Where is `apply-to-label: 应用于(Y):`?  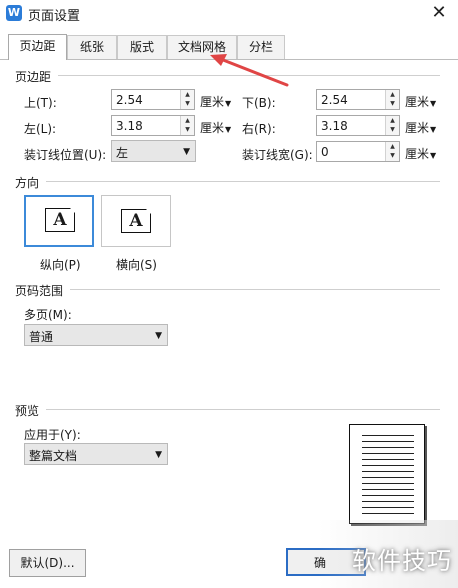
apply-to-label: 应用于(Y): is located at coordinates (52, 435).